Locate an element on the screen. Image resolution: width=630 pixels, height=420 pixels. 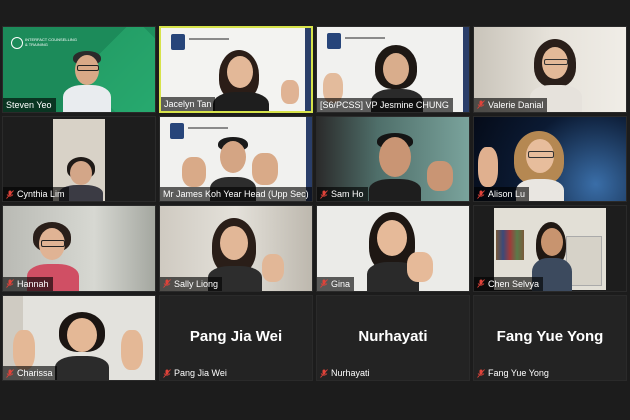
participant-name: Hannah is located at coordinates (33, 283).